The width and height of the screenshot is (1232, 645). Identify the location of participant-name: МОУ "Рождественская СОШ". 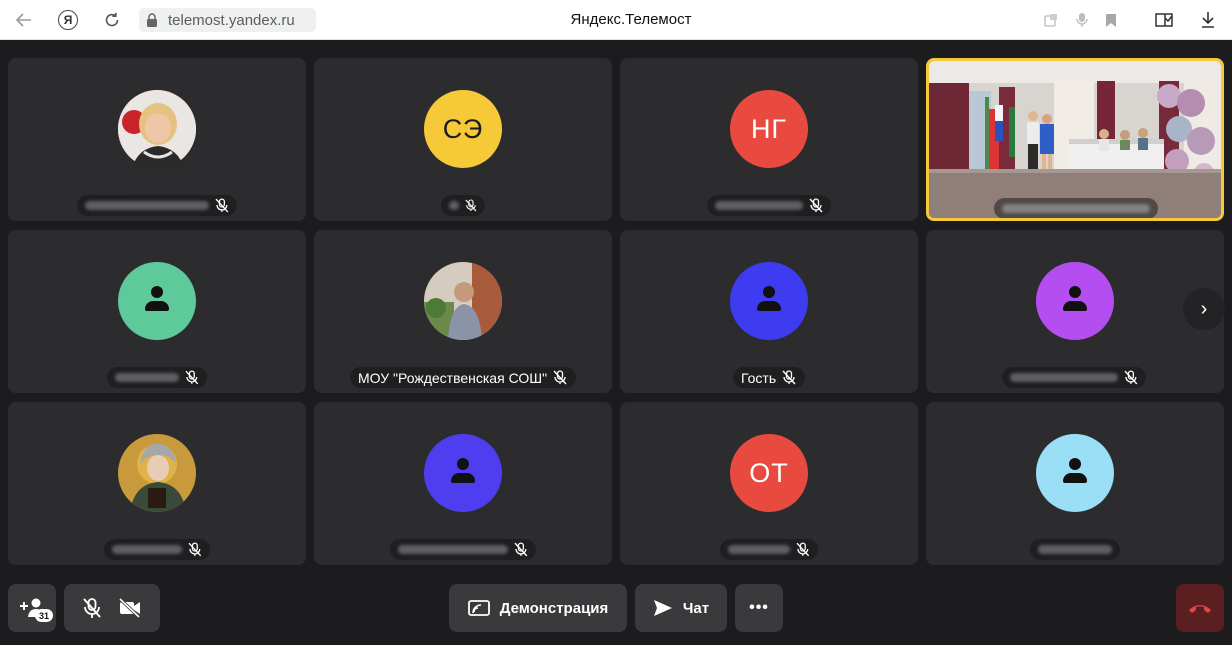
(453, 377).